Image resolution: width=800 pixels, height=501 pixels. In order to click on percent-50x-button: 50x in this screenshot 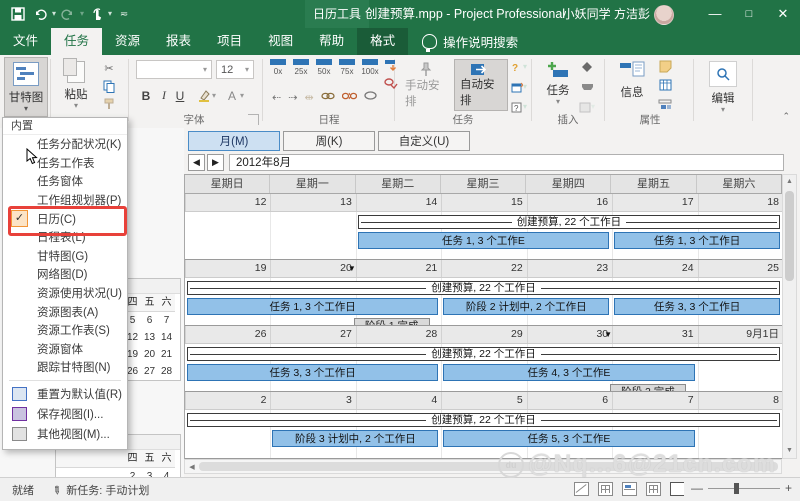, I will do `click(324, 70)`.